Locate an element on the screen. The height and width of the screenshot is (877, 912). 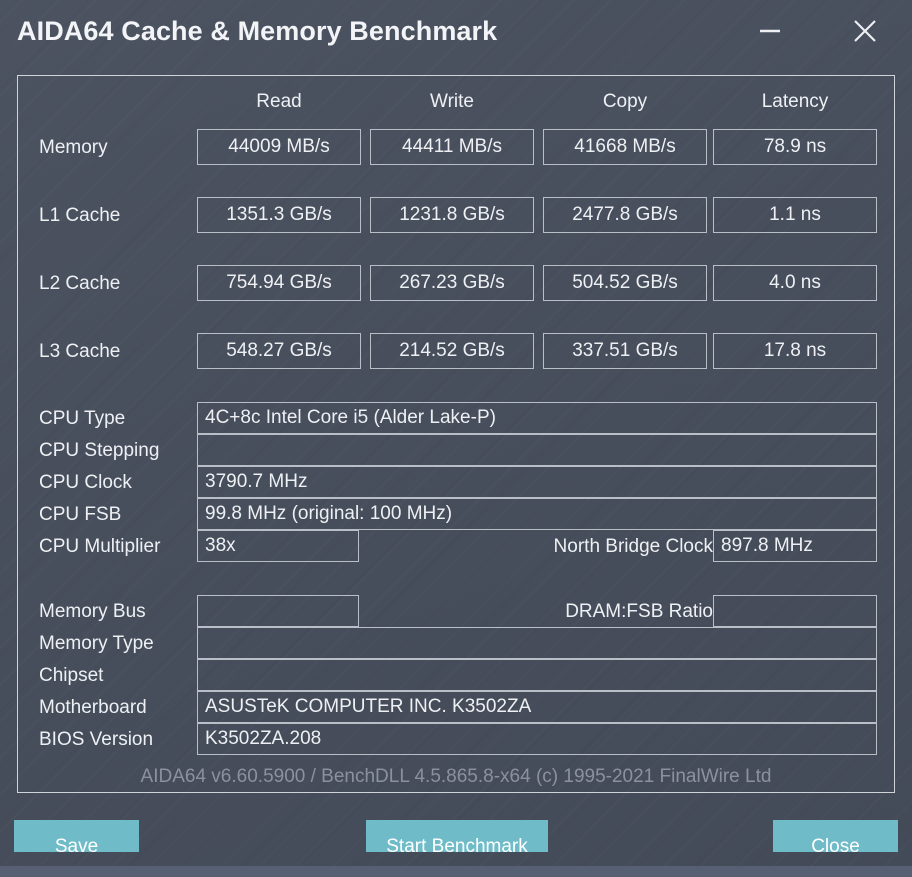
close-window-button is located at coordinates (865, 31).